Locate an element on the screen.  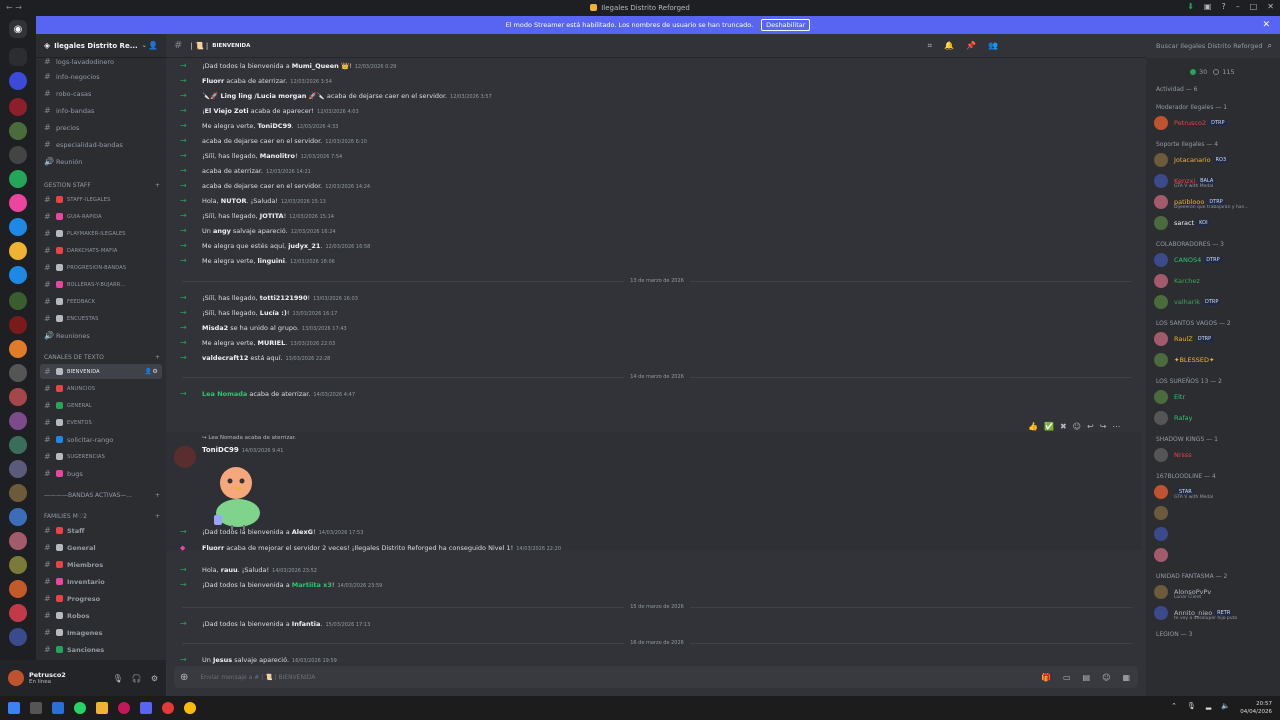
member-item: Nrsss is located at coordinates (1215, 455).